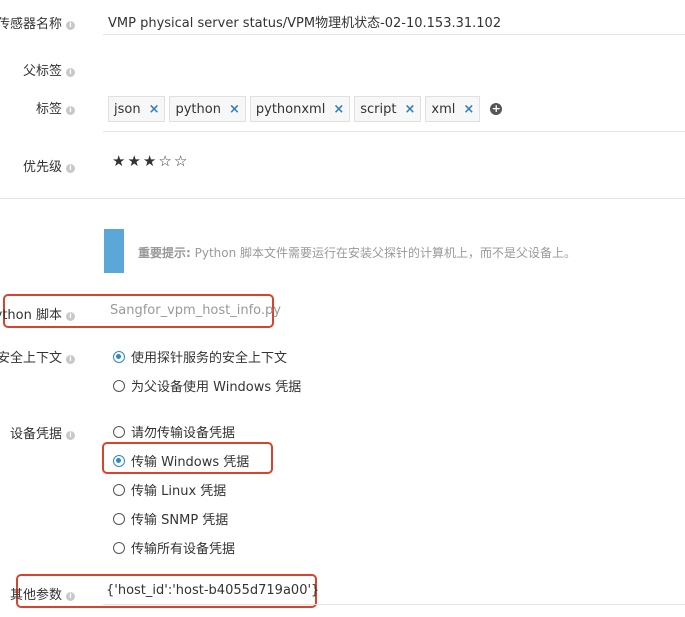 This screenshot has height=617, width=685. What do you see at coordinates (170, 518) in the screenshot?
I see `device-credentials-option: 传输 SNMP 凭据` at bounding box center [170, 518].